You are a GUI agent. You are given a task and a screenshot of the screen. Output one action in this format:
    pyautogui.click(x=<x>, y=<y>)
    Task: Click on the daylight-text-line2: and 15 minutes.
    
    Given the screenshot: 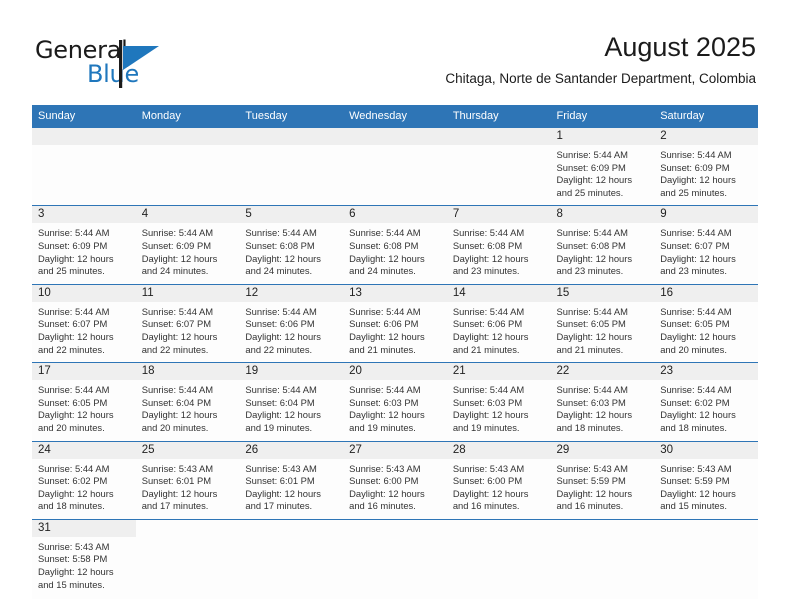 What is the action you would take?
    pyautogui.click(x=71, y=584)
    